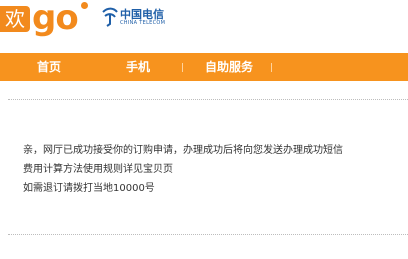 The width and height of the screenshot is (408, 259). I want to click on nav-item-phone: 手机, so click(138, 67).